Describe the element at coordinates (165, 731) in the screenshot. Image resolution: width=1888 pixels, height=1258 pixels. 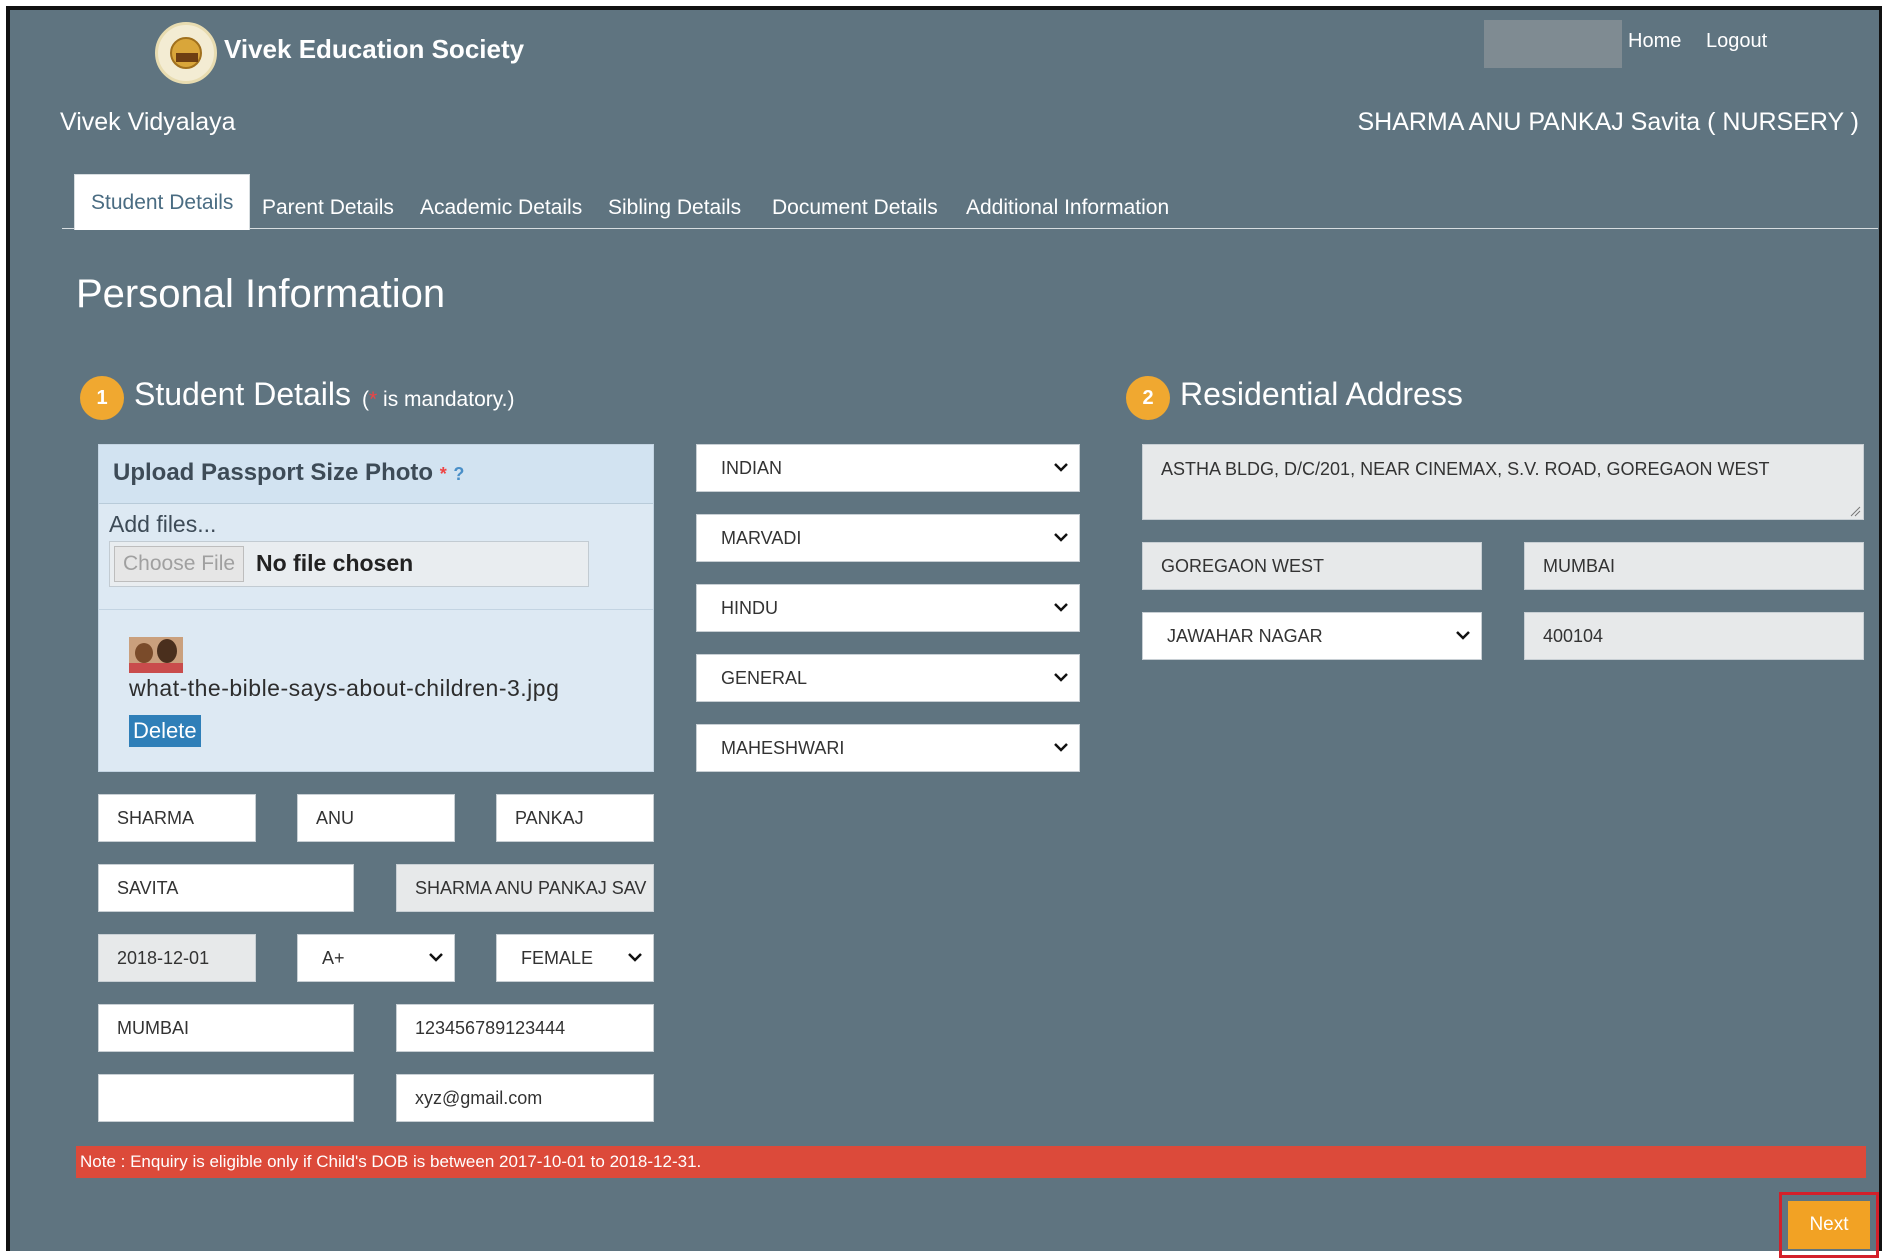
I see `delete-button: Delete` at that location.